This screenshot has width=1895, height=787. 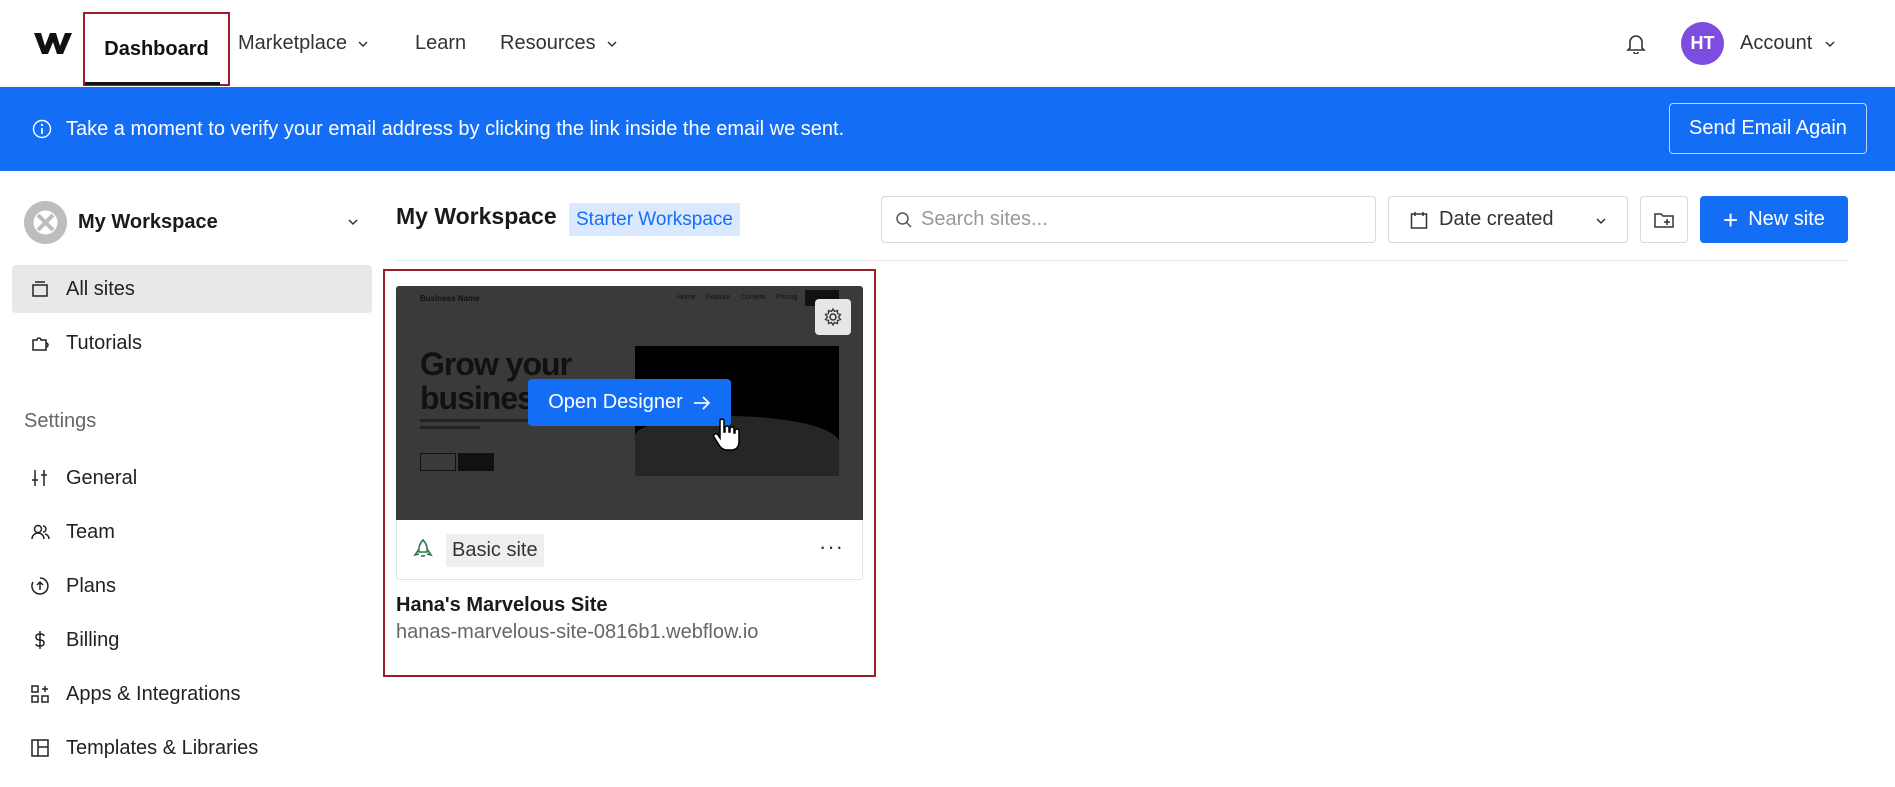 What do you see at coordinates (292, 43) in the screenshot?
I see `nav-marketplace-label: Marketplace` at bounding box center [292, 43].